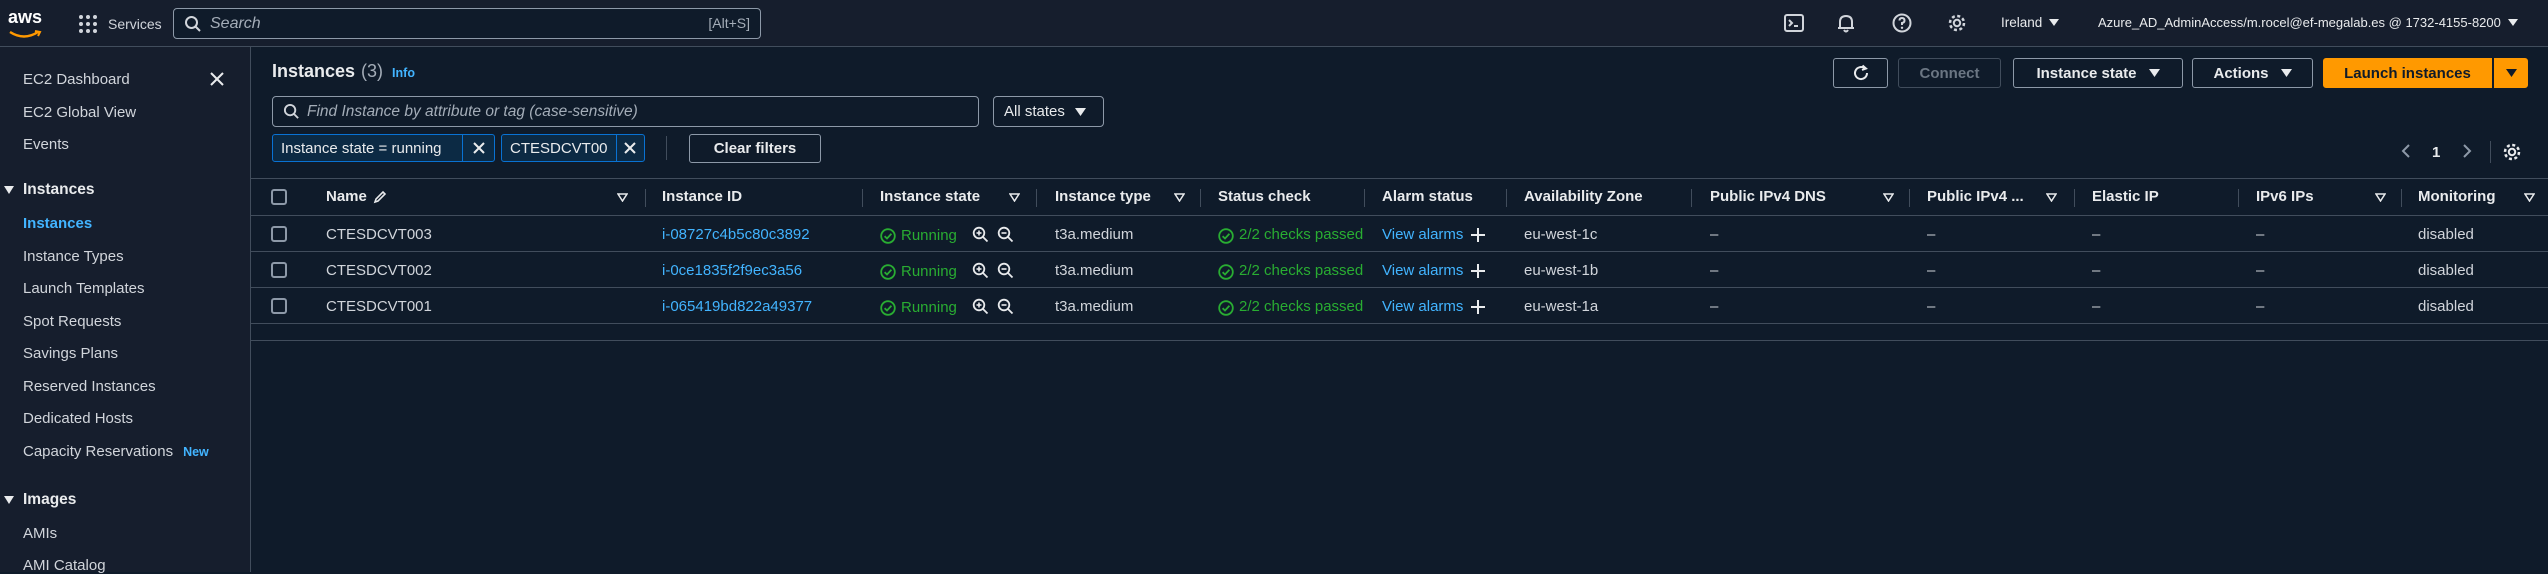  Describe the element at coordinates (2406, 151) in the screenshot. I see `chevron-left-icon` at that location.